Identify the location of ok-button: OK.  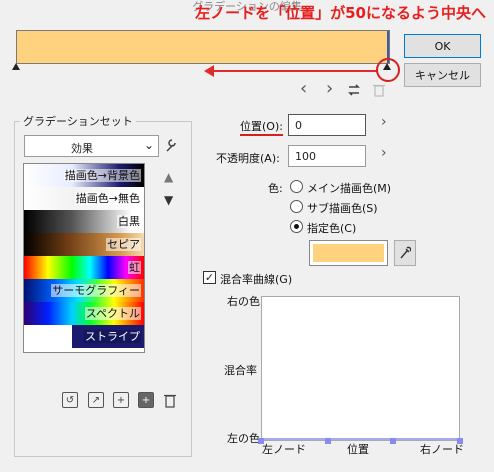
(442, 46).